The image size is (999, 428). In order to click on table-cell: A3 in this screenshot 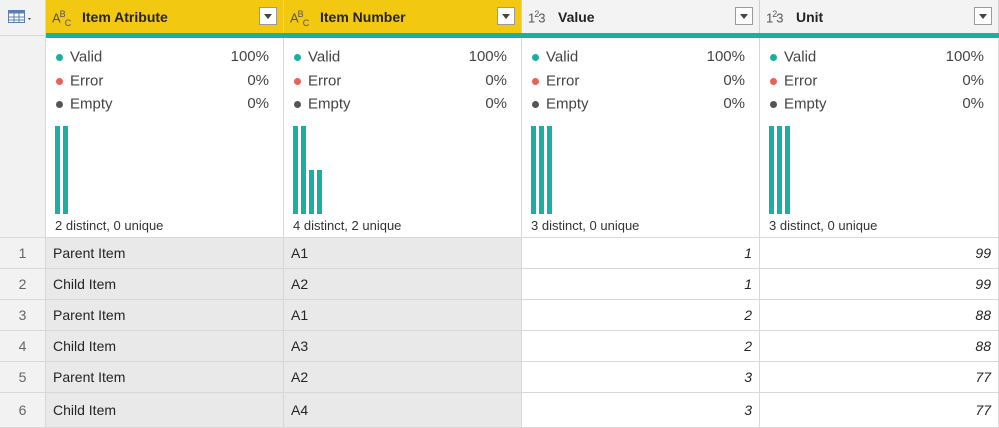, I will do `click(403, 346)`.